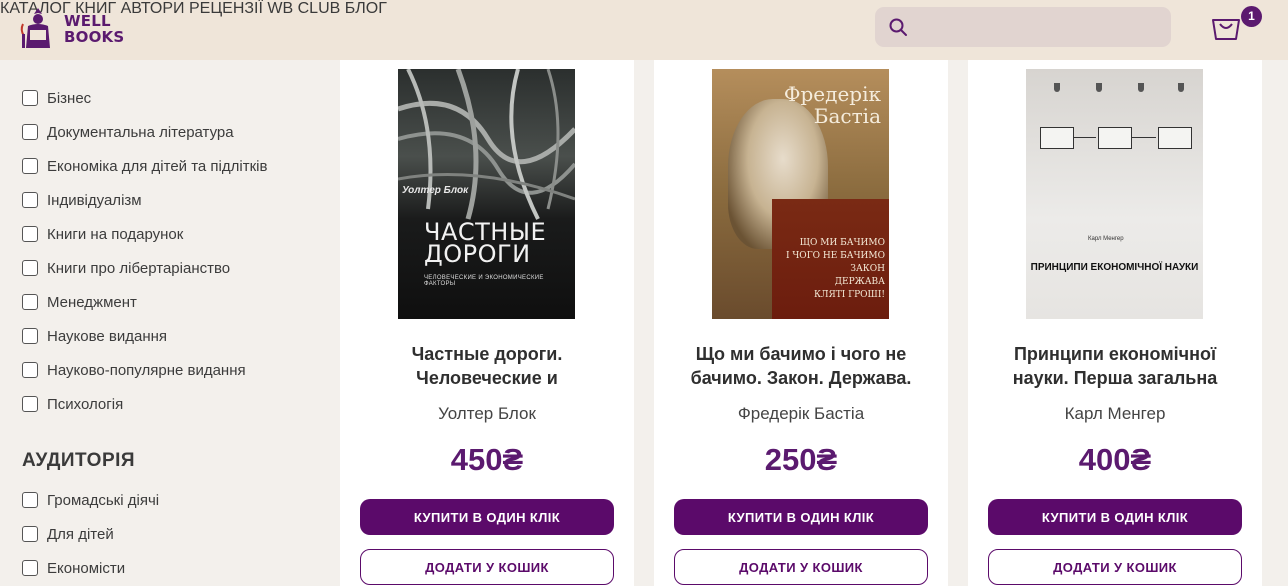 This screenshot has width=1288, height=586. Describe the element at coordinates (487, 414) in the screenshot. I see `product-author: Уолтер Блок` at that location.